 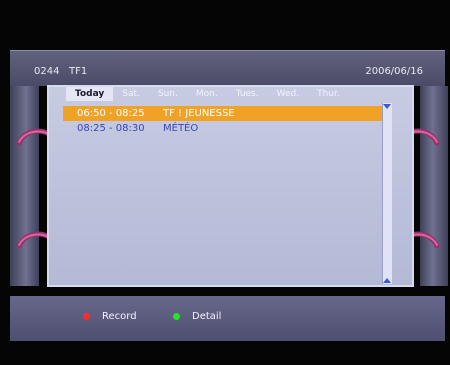 I want to click on program-title: MÉTÉO, so click(x=181, y=128).